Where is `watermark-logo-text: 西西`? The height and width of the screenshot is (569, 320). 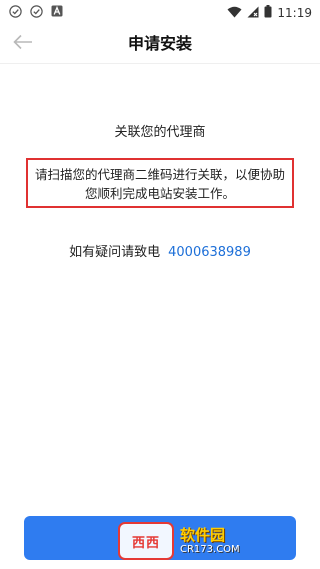 watermark-logo-text: 西西 is located at coordinates (145, 543).